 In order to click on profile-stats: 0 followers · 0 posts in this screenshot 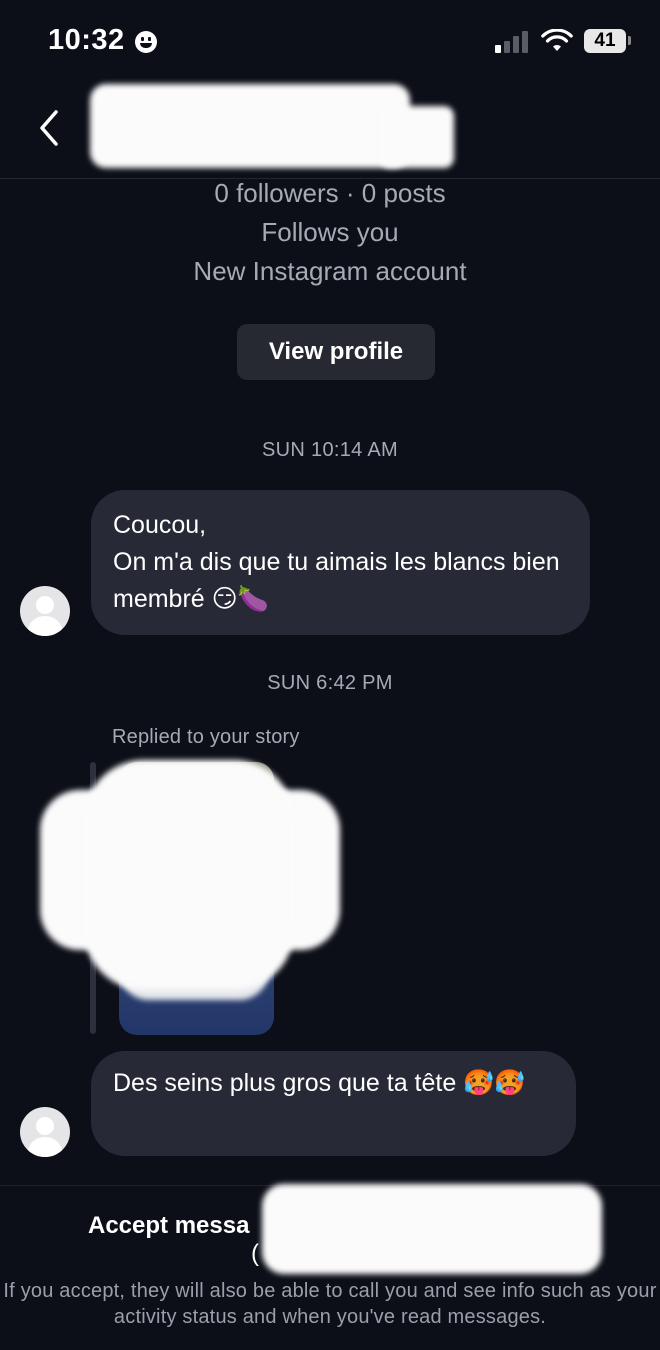, I will do `click(330, 193)`.